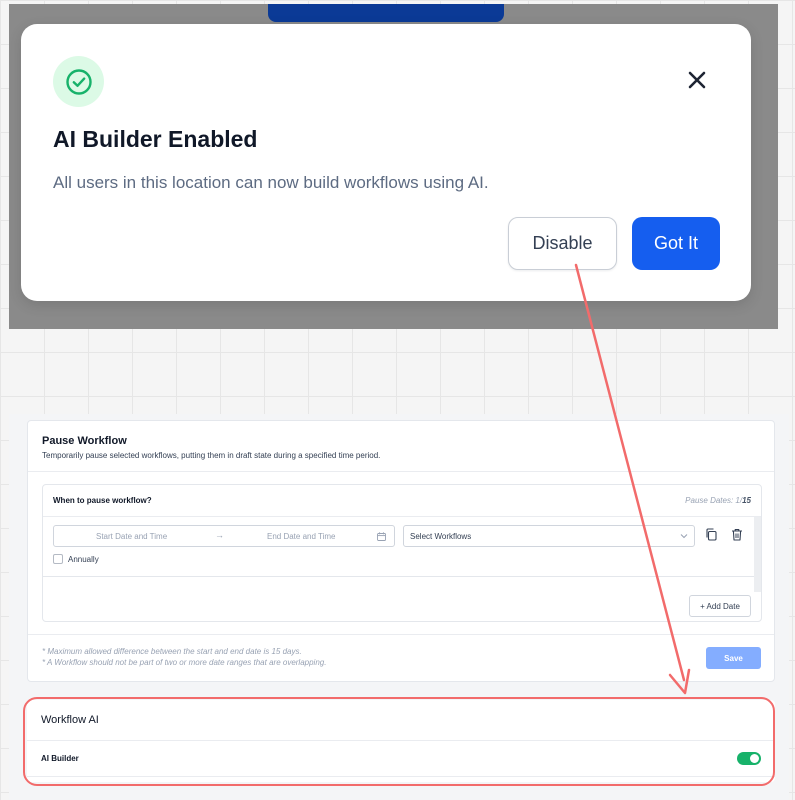 The image size is (795, 800). What do you see at coordinates (131, 536) in the screenshot?
I see `start-date-input: Start Date and Time` at bounding box center [131, 536].